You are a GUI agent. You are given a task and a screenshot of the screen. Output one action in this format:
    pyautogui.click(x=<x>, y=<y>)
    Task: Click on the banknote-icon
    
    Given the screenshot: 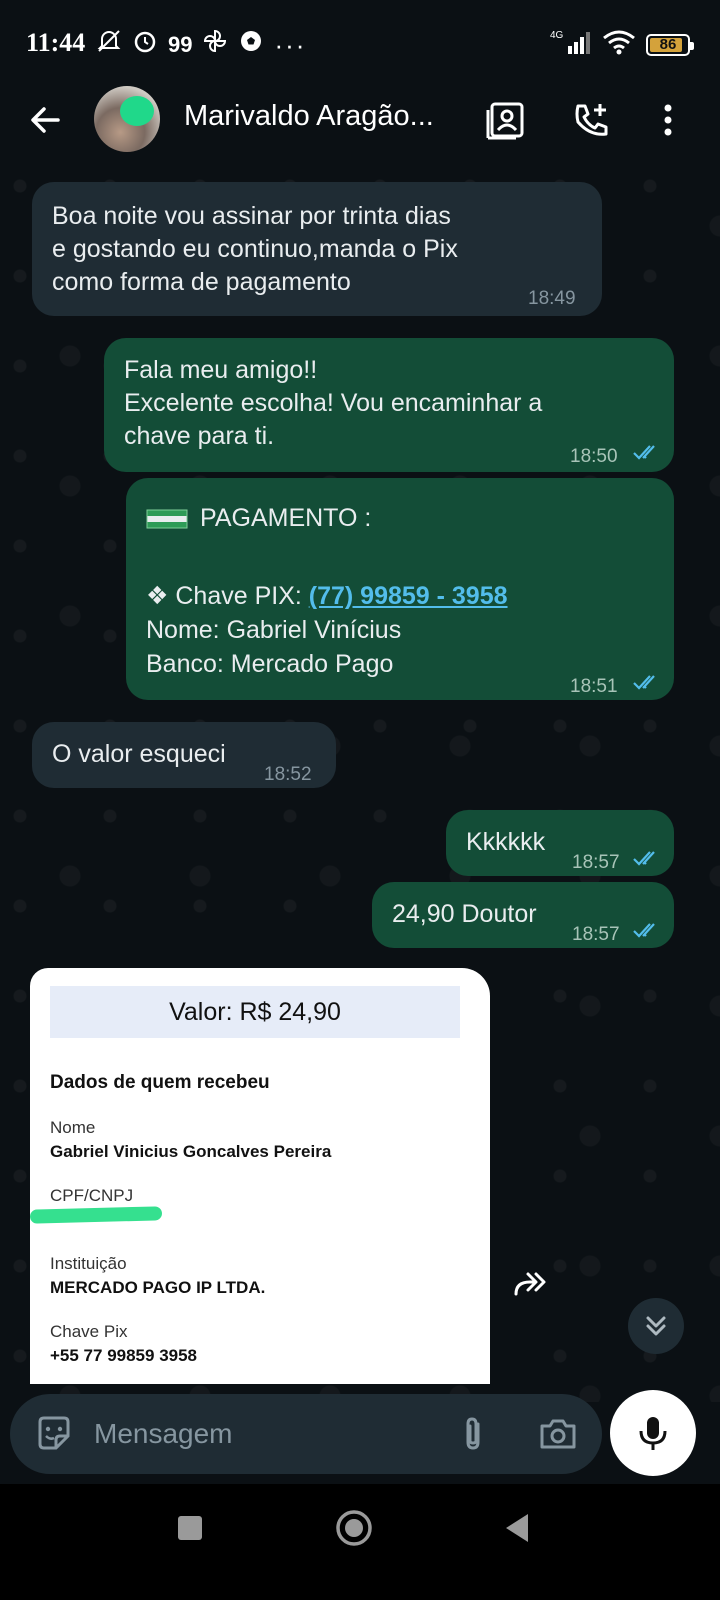 What is the action you would take?
    pyautogui.click(x=167, y=518)
    